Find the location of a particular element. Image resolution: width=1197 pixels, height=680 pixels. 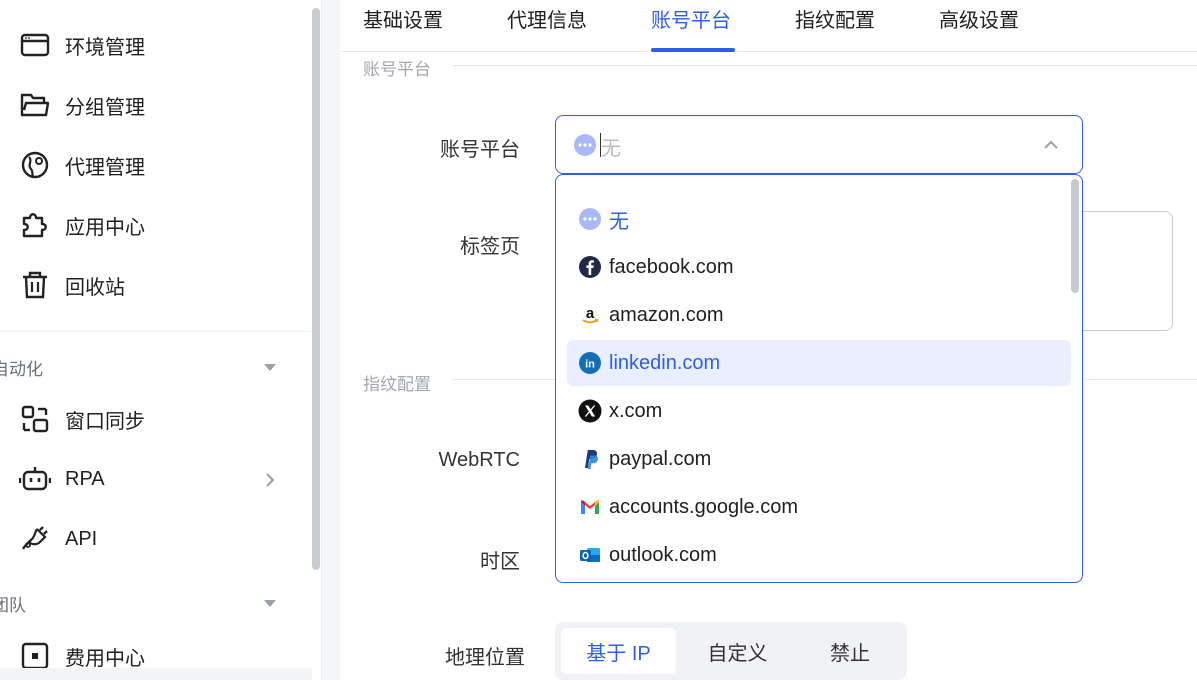

sidebar-item-proxy: 代理管理 is located at coordinates (150, 165).